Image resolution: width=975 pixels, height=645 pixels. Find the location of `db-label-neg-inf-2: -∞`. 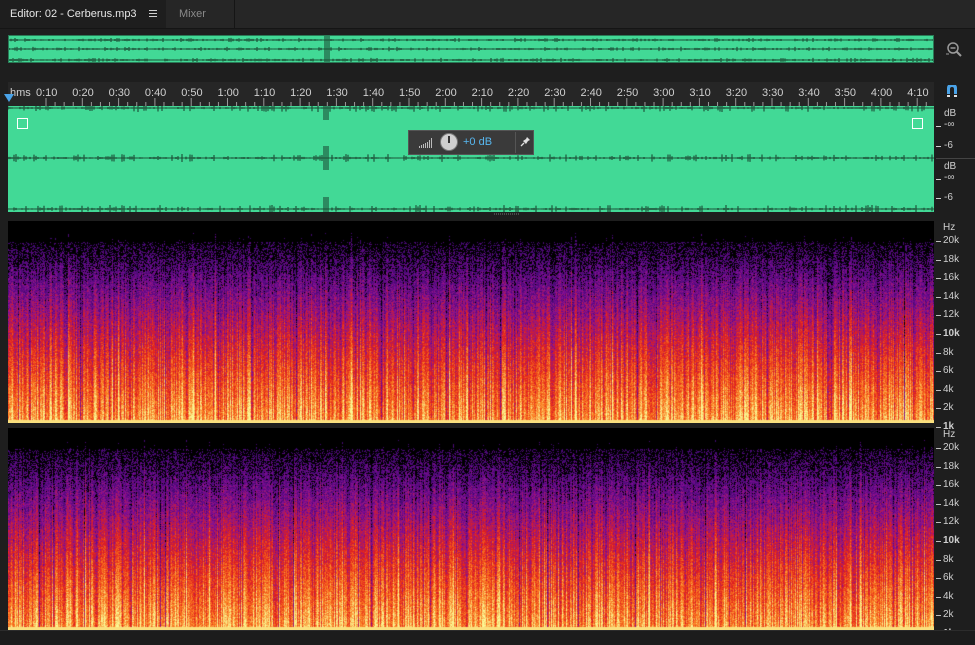

db-label-neg-inf-2: -∞ is located at coordinates (949, 177).